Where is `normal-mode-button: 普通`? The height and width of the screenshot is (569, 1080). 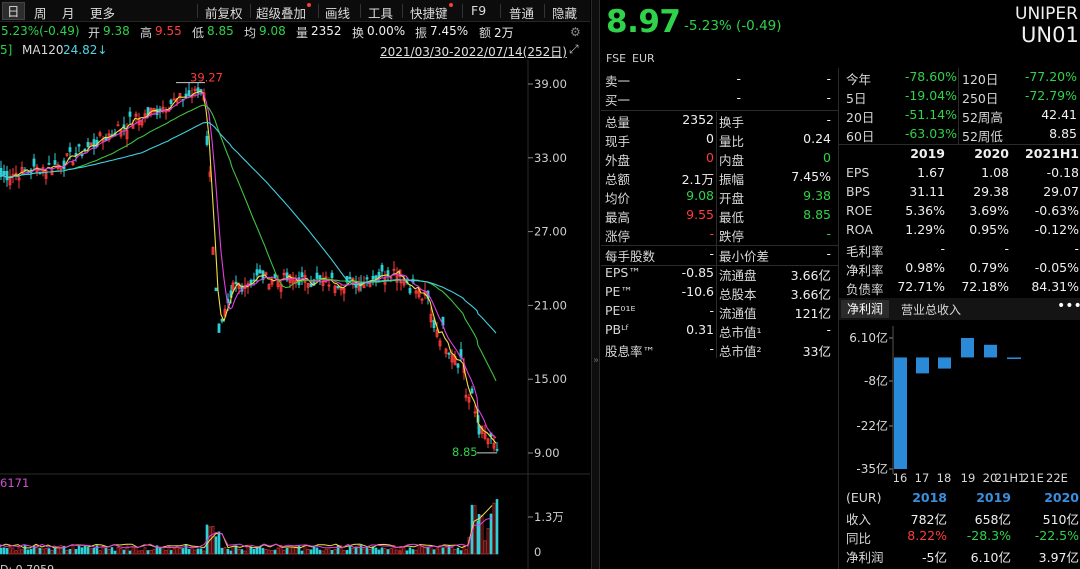
normal-mode-button: 普通 is located at coordinates (521, 12).